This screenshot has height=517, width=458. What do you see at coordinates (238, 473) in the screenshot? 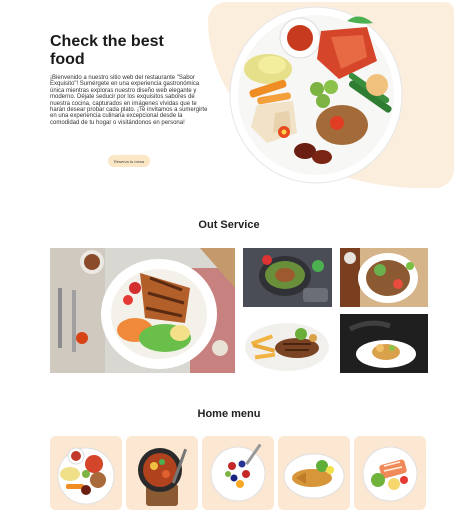
I see `menu-item-berry-salad` at bounding box center [238, 473].